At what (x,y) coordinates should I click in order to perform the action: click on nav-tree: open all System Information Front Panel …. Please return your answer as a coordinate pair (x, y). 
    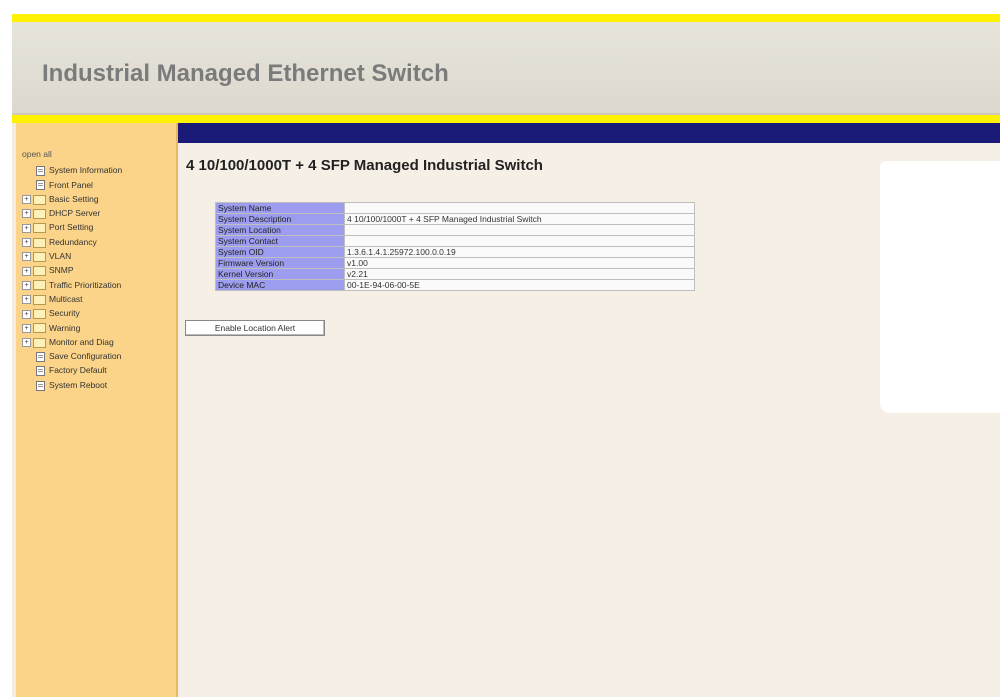
    Looking at the image, I should click on (72, 269).